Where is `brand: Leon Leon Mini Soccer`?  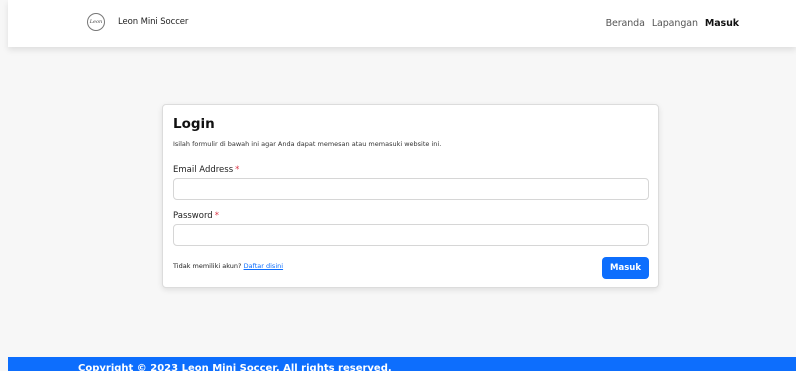 brand: Leon Leon Mini Soccer is located at coordinates (137, 22).